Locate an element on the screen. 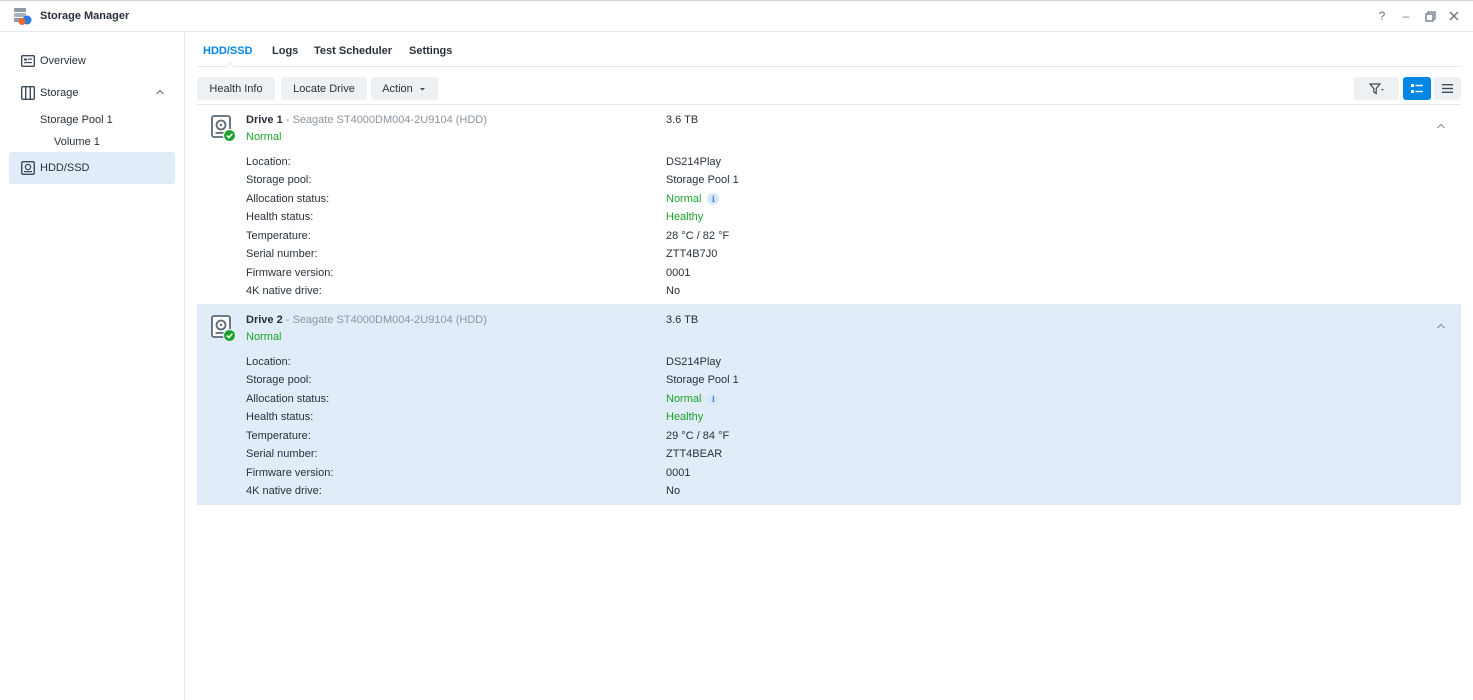  minimize-icon: – is located at coordinates (1406, 16).